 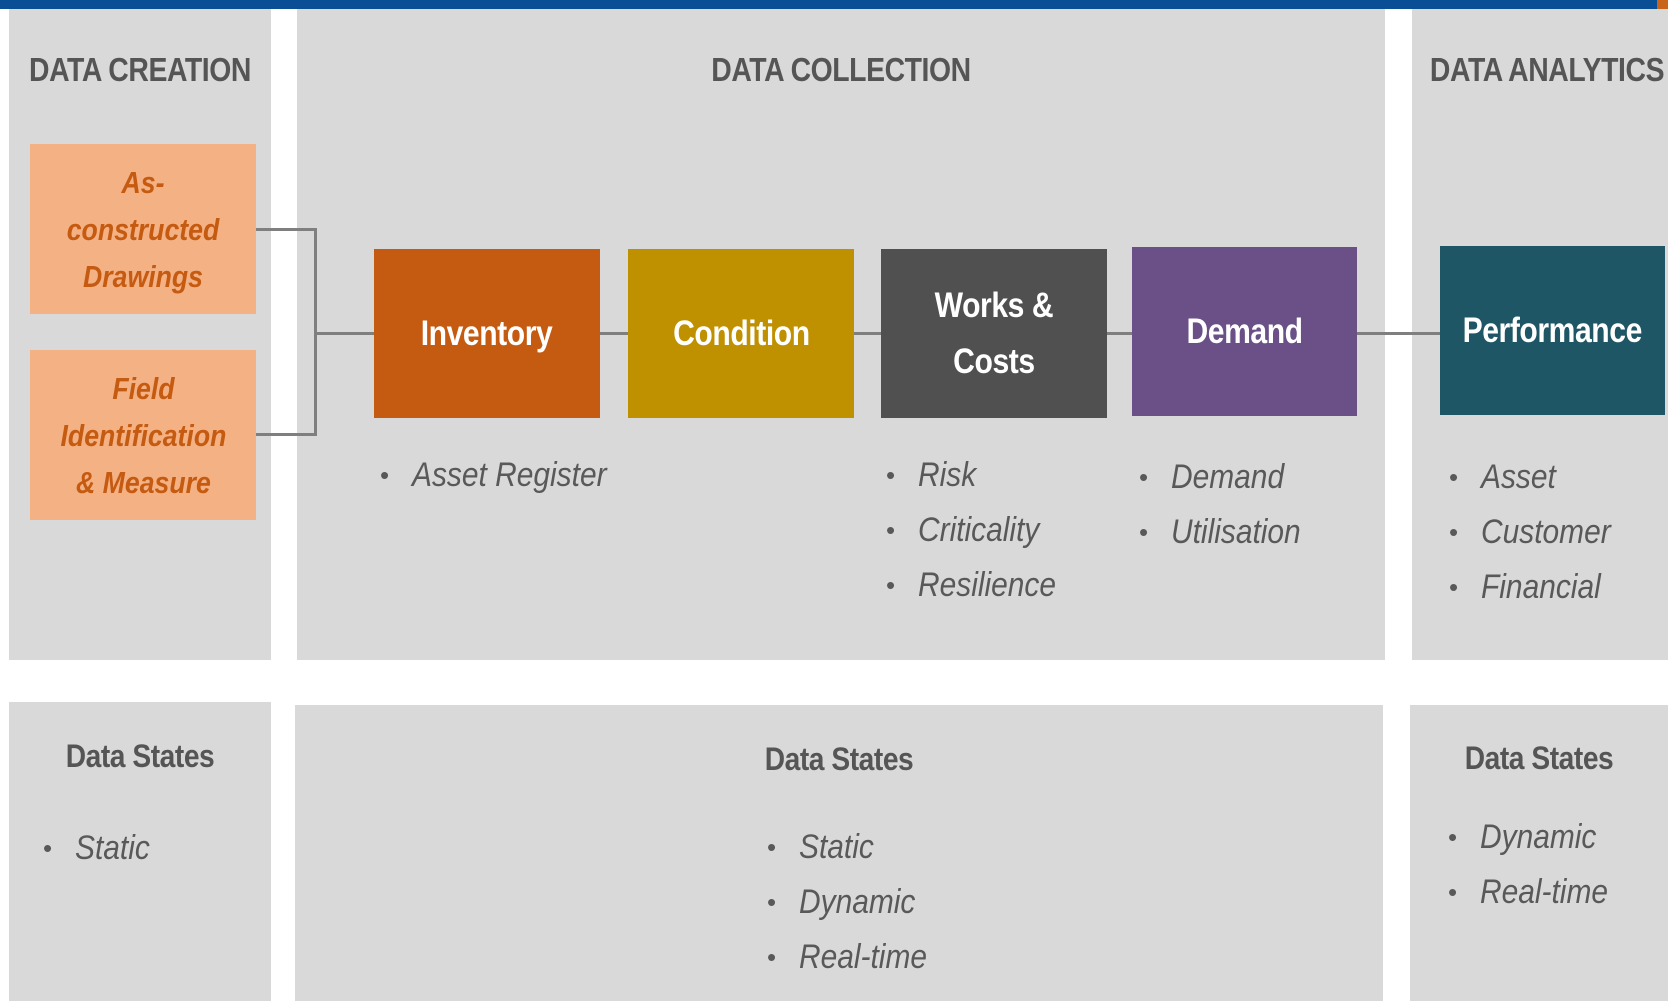 What do you see at coordinates (841, 69) in the screenshot?
I see `data-collection-heading: DATA COLLECTION` at bounding box center [841, 69].